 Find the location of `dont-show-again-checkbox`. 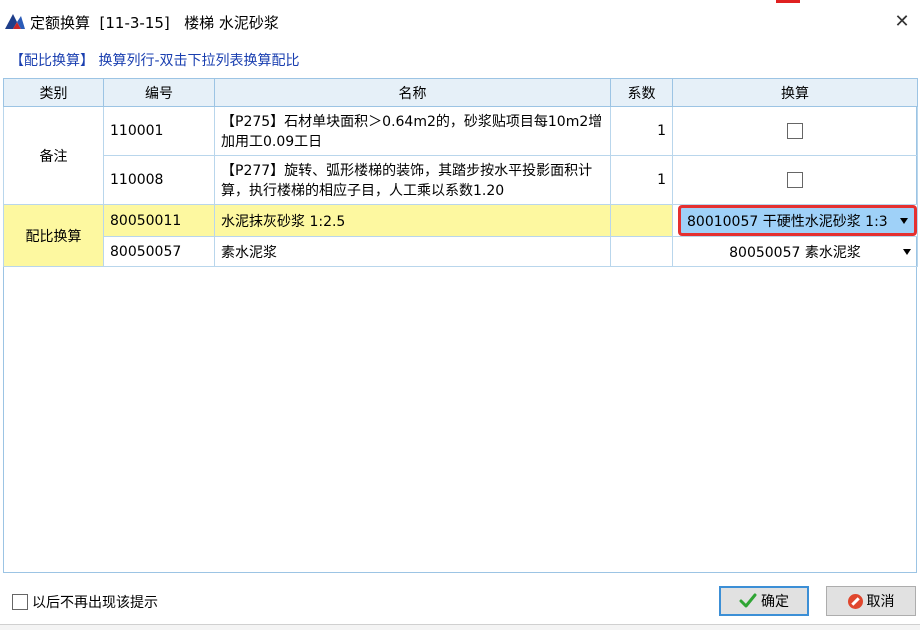

dont-show-again-checkbox is located at coordinates (20, 602).